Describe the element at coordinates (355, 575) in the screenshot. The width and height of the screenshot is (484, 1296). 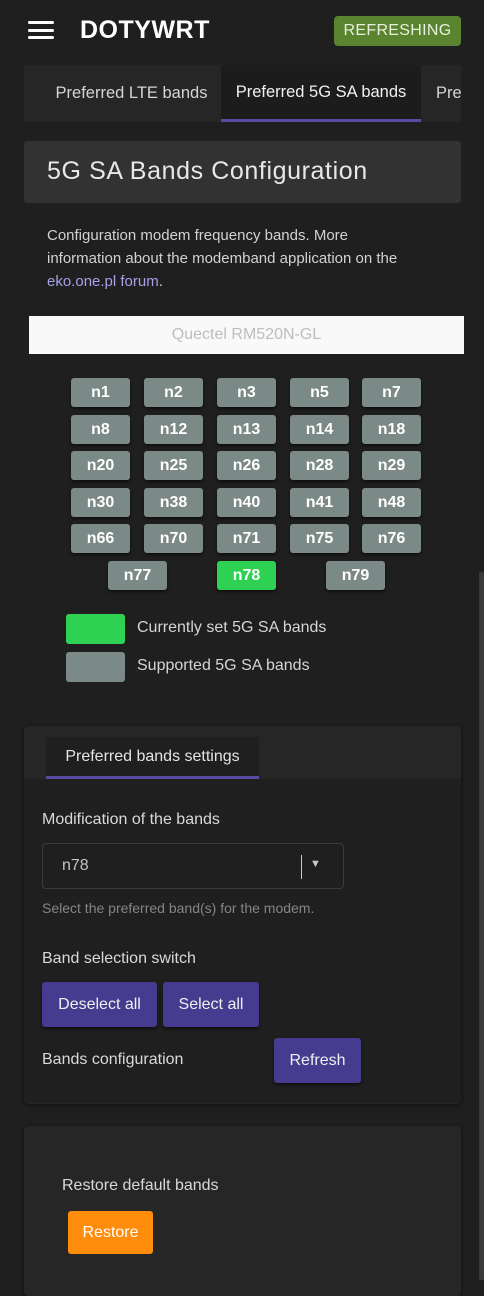
I see `band-button-n79: n79` at that location.